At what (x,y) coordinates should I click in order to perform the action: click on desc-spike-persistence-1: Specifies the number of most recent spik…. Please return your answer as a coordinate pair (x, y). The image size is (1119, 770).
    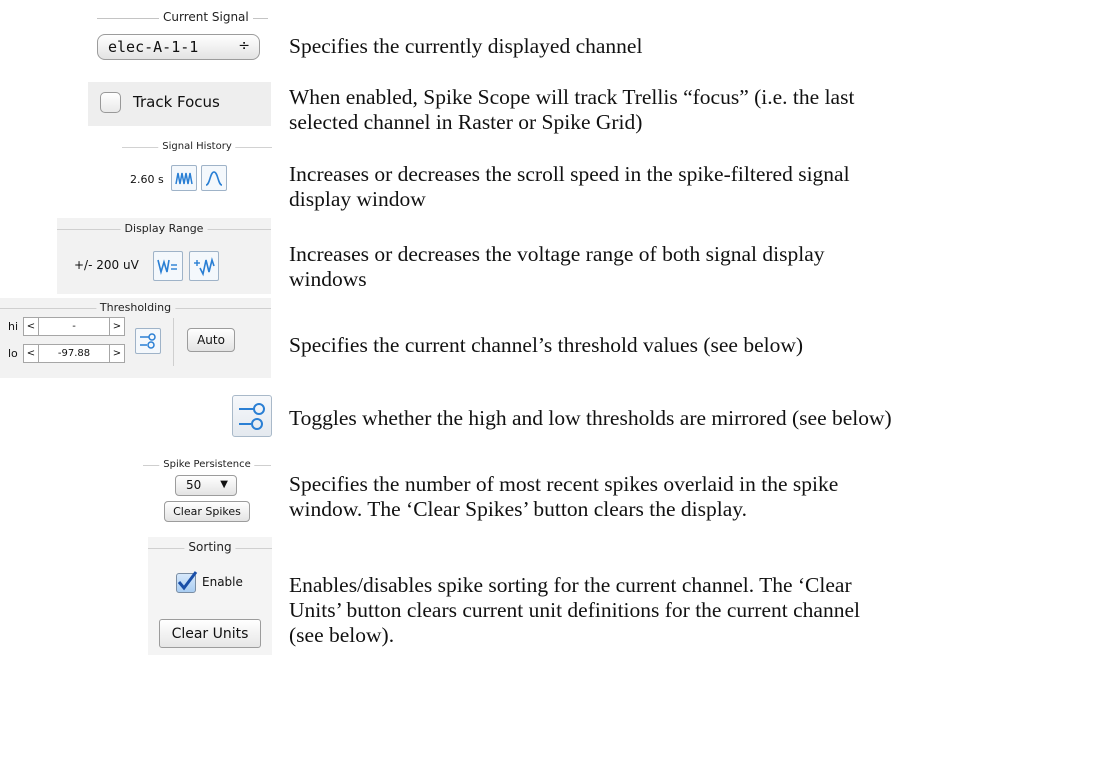
    Looking at the image, I should click on (564, 484).